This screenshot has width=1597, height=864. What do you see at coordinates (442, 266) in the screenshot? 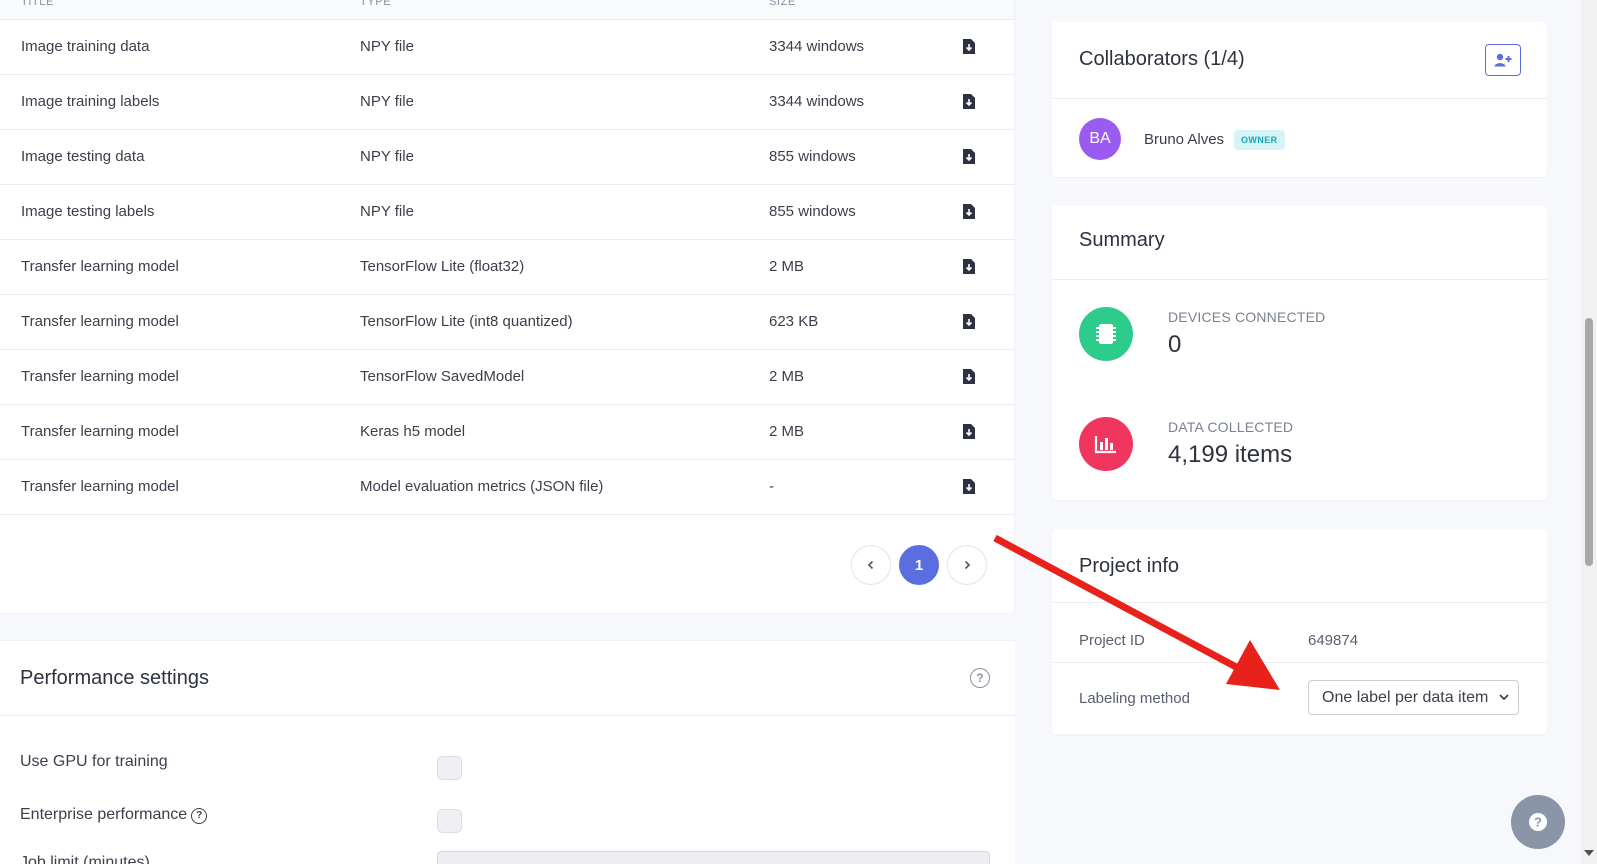
I see `row-type: TensorFlow Lite (float32)` at bounding box center [442, 266].